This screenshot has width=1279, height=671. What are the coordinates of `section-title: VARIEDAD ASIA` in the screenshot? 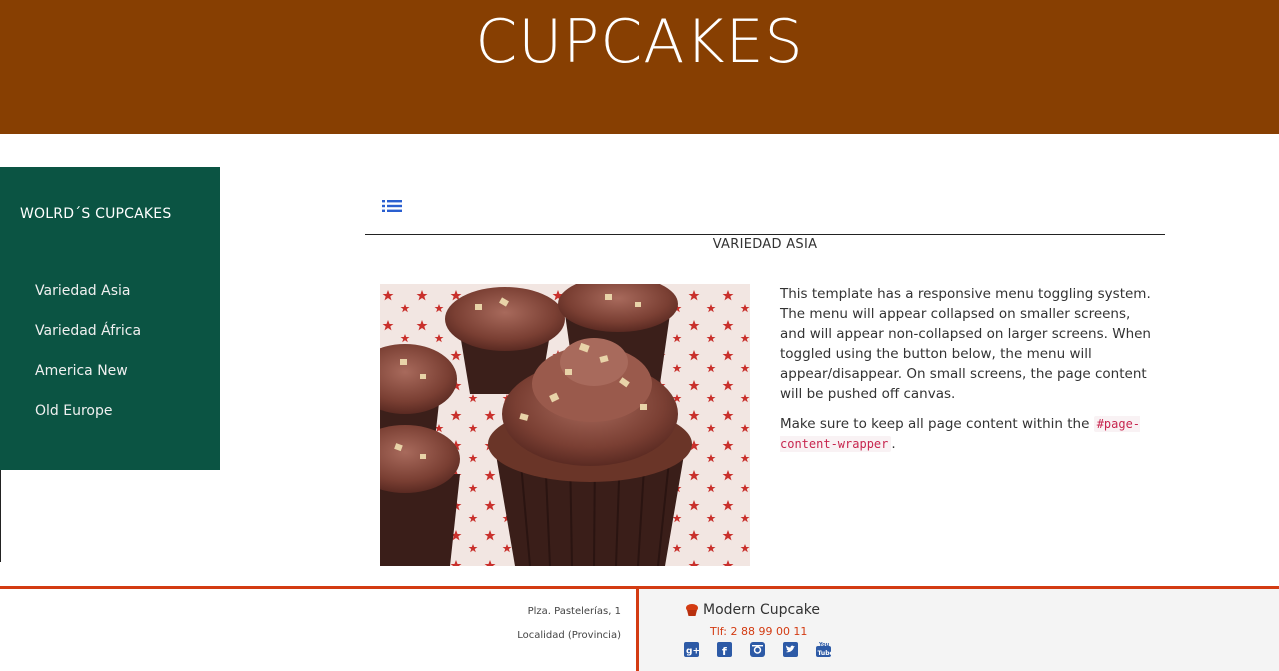 It's located at (765, 244).